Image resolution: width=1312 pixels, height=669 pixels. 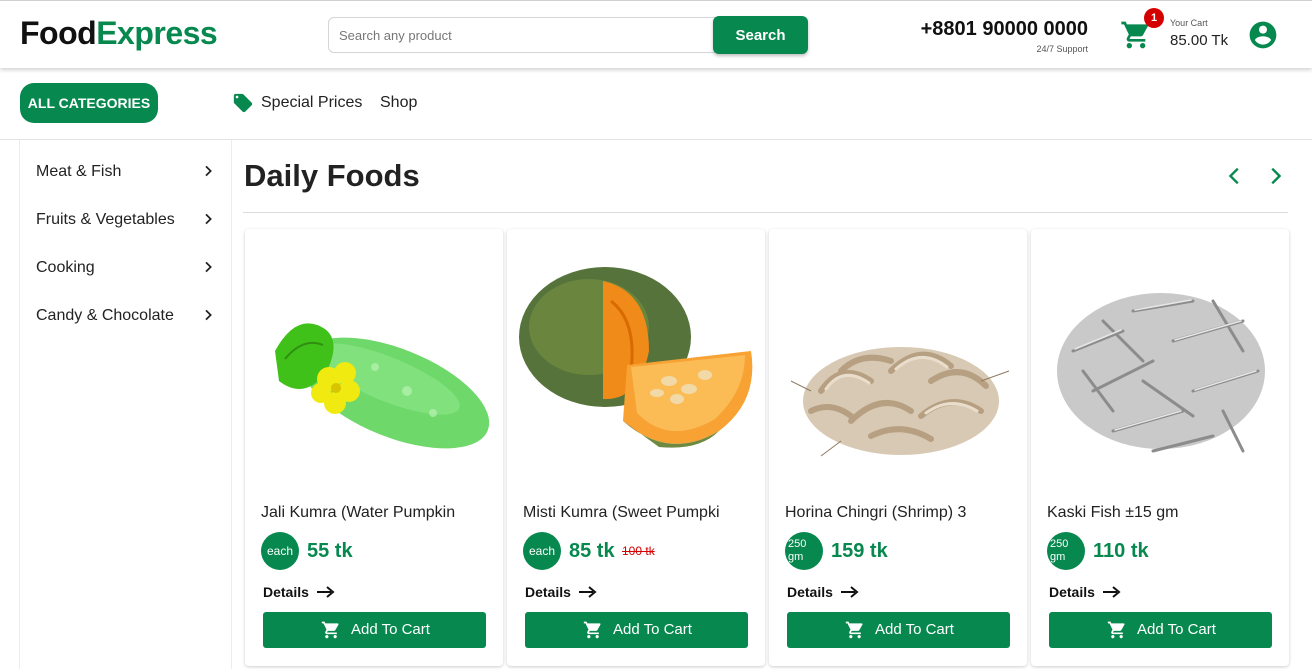 What do you see at coordinates (1263, 35) in the screenshot?
I see `user-icon` at bounding box center [1263, 35].